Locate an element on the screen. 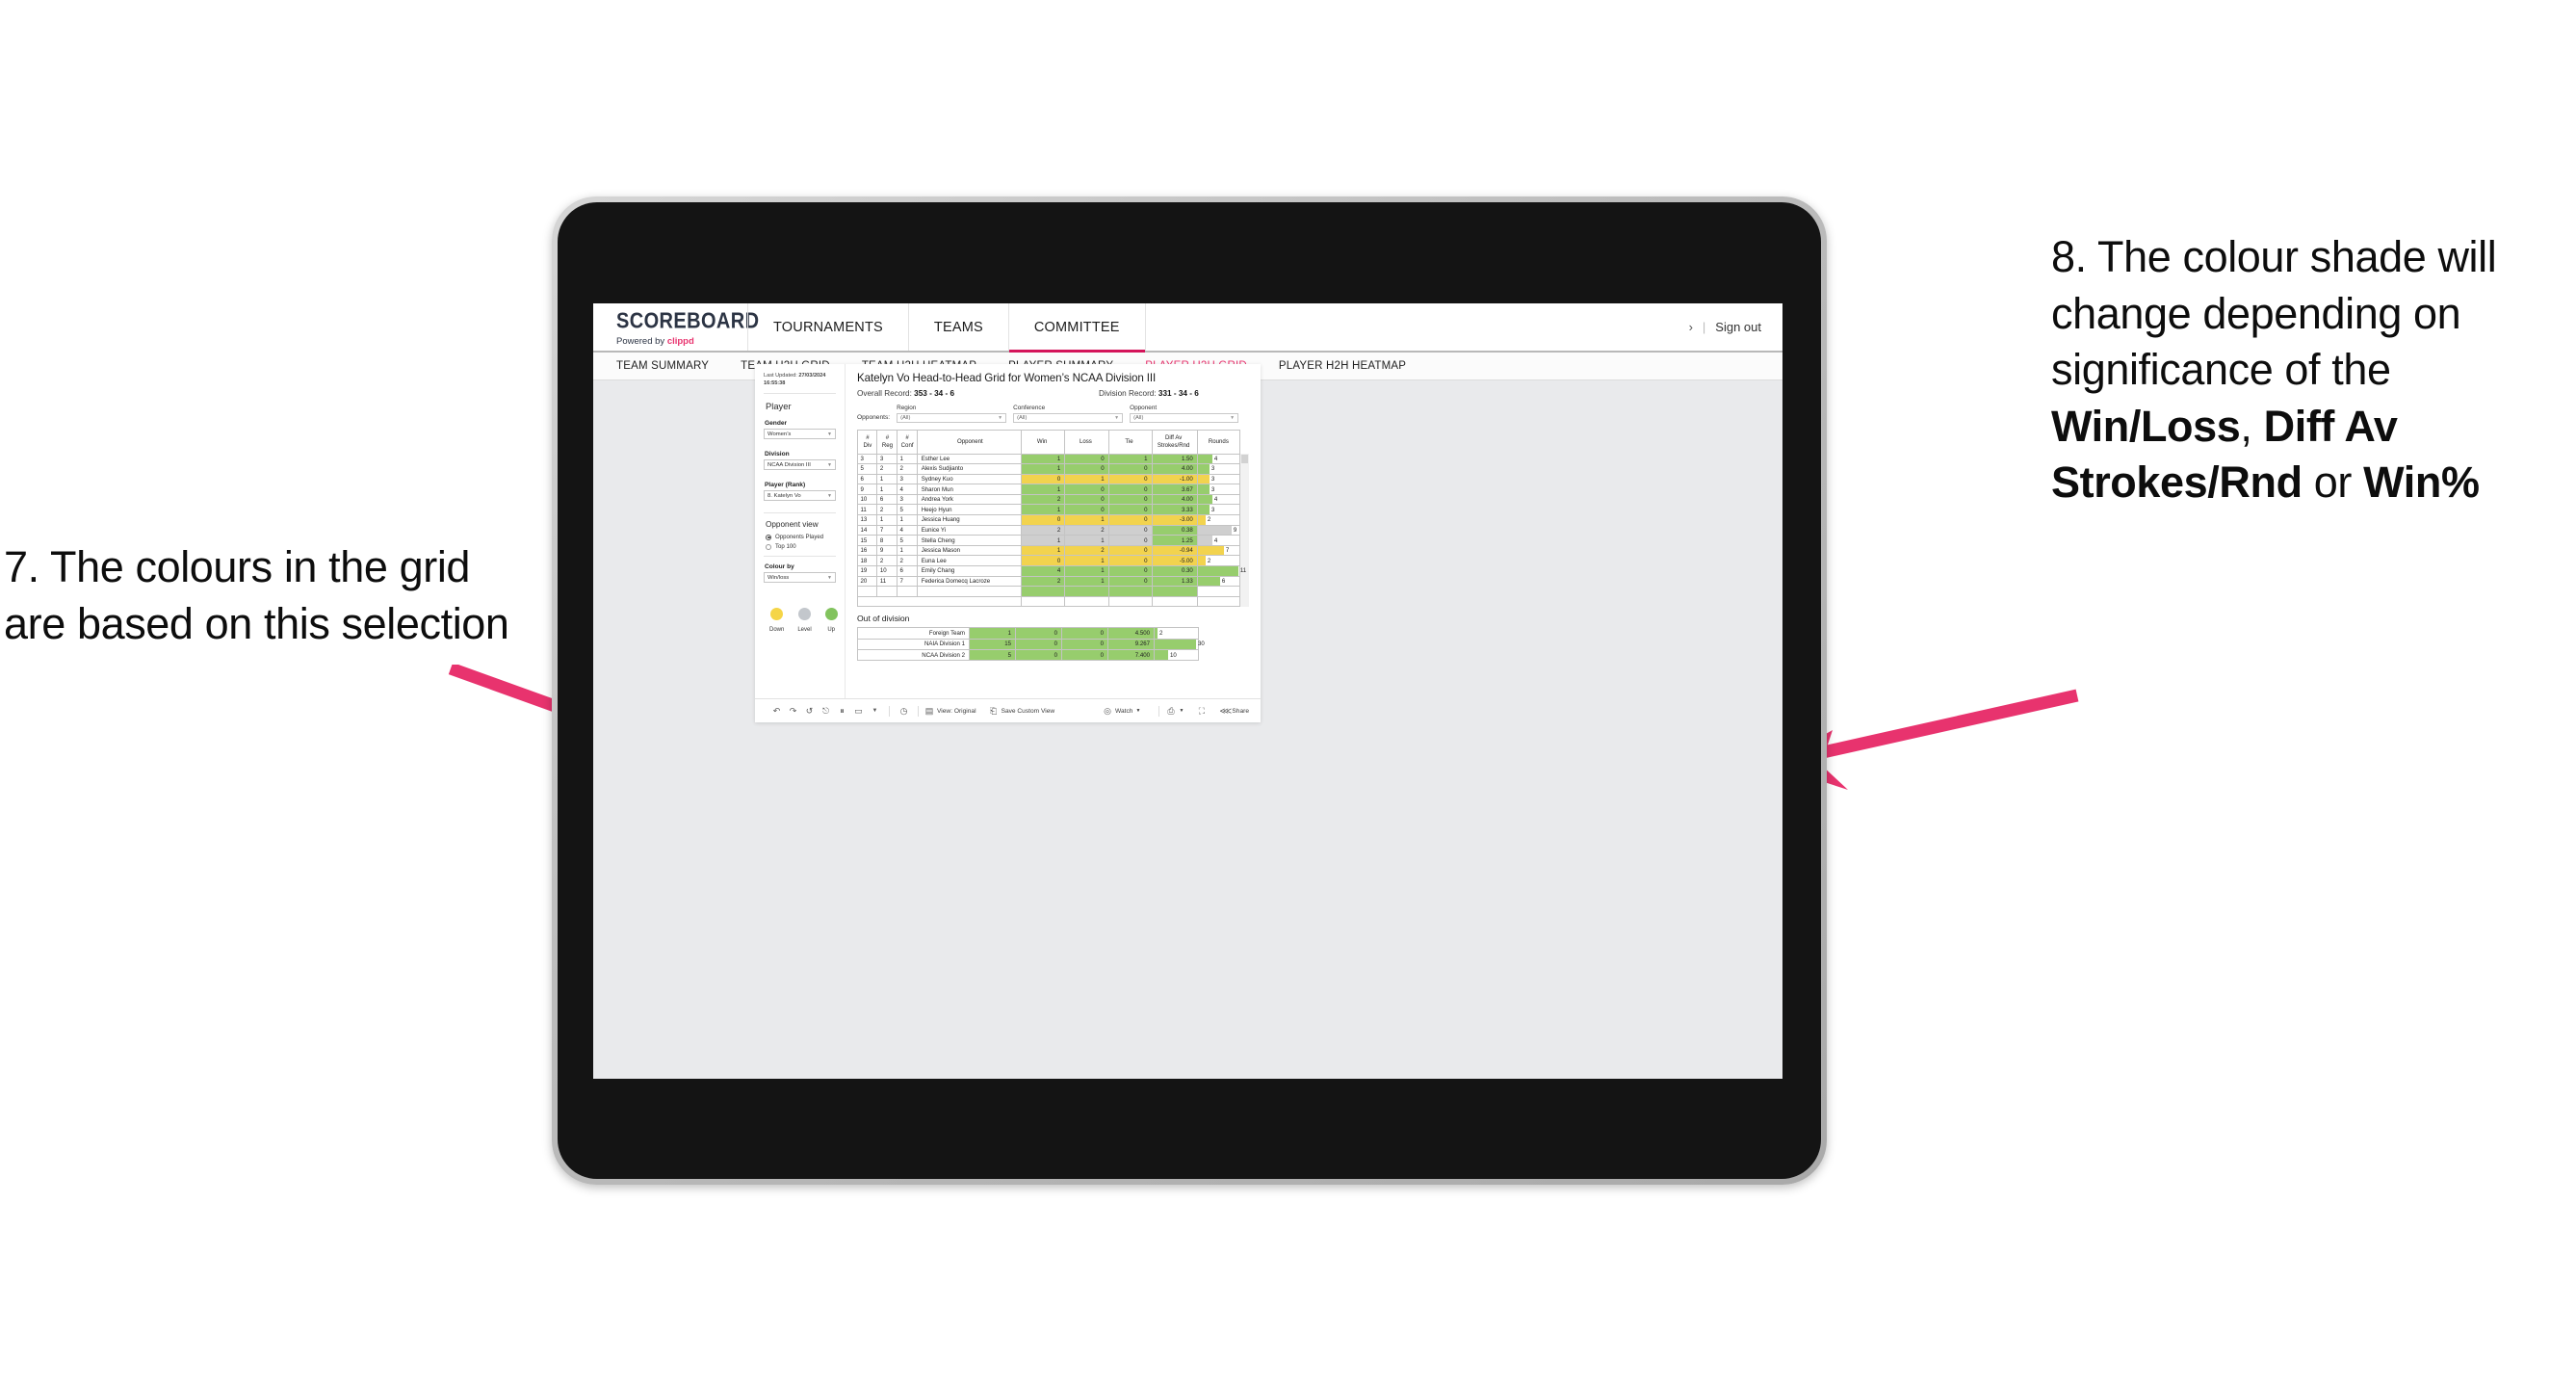 The width and height of the screenshot is (2576, 1386). rounds-bar-wrap: 3 is located at coordinates (1218, 479).